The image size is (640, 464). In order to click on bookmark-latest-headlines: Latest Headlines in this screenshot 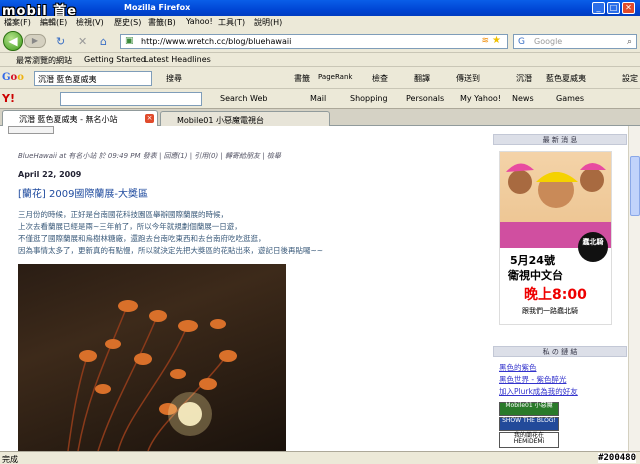, I will do `click(177, 59)`.